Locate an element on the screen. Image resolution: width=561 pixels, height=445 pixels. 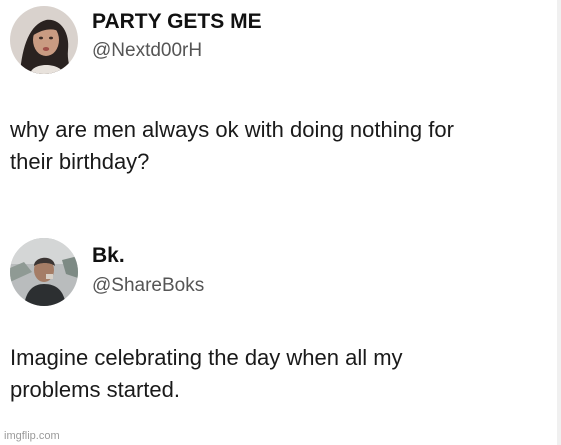
profile-photo-woman-icon is located at coordinates (44, 40).